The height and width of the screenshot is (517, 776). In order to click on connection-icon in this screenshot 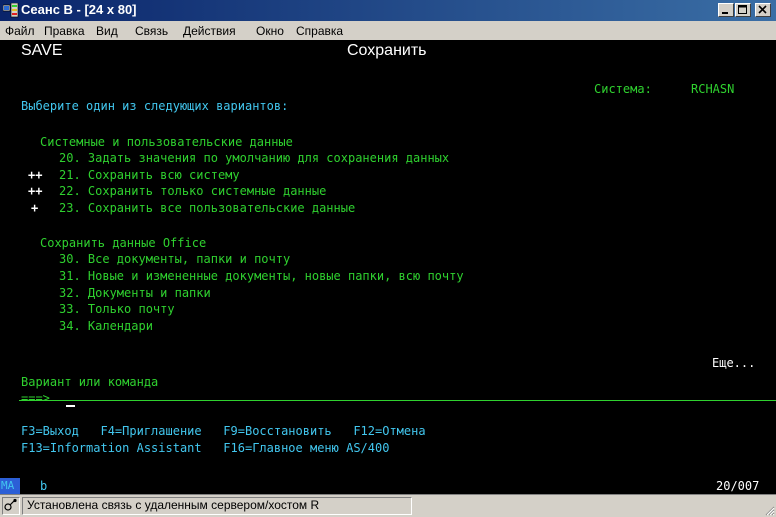, I will do `click(10, 504)`.